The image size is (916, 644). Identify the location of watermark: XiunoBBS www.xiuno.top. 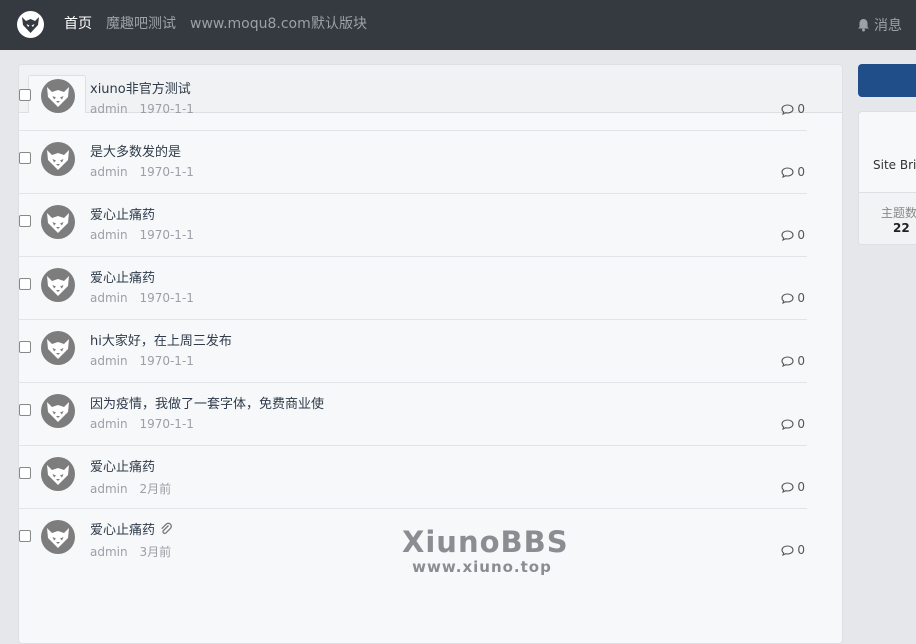
(485, 550).